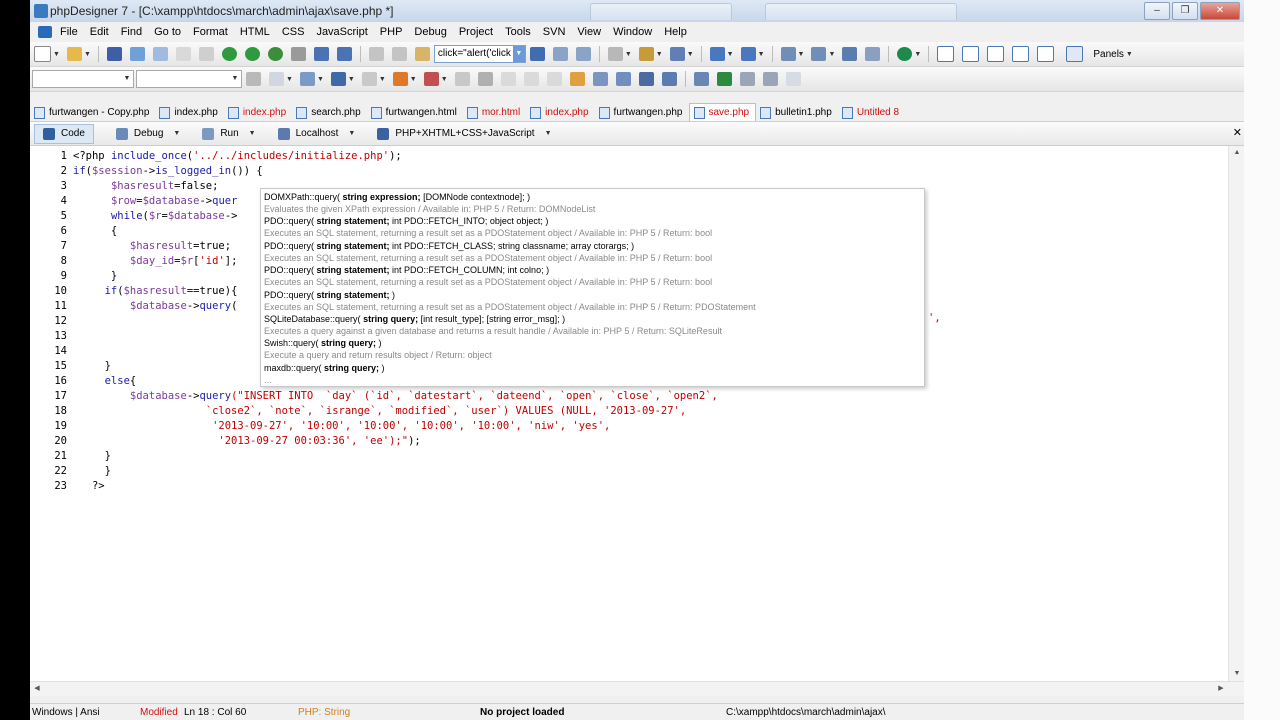 This screenshot has width=1280, height=720. Describe the element at coordinates (312, 133) in the screenshot. I see `localhost-button: Localhost ▼` at that location.